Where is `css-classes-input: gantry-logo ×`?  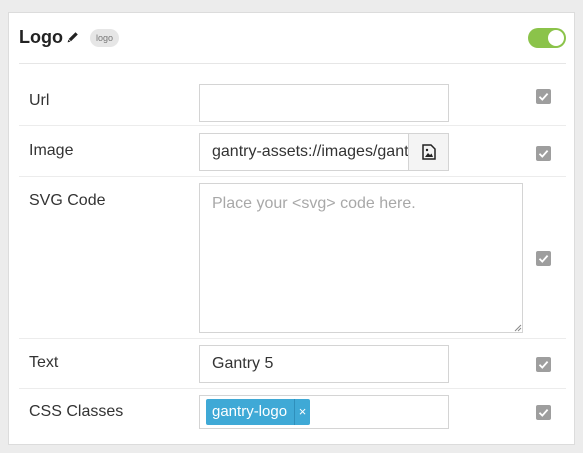 css-classes-input: gantry-logo × is located at coordinates (324, 412).